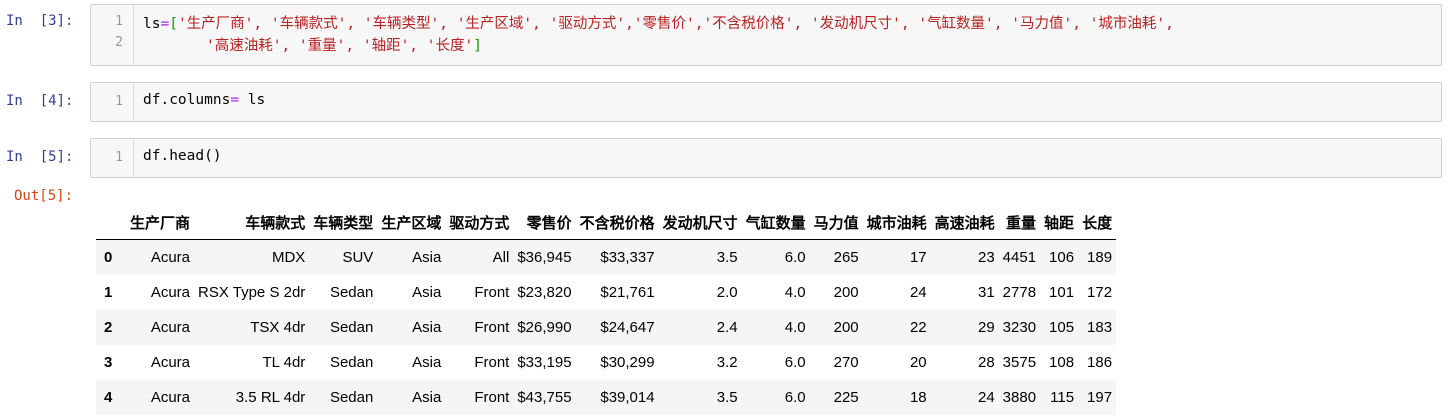 The image size is (1448, 420). I want to click on code-attribute: df.columns, so click(187, 100).